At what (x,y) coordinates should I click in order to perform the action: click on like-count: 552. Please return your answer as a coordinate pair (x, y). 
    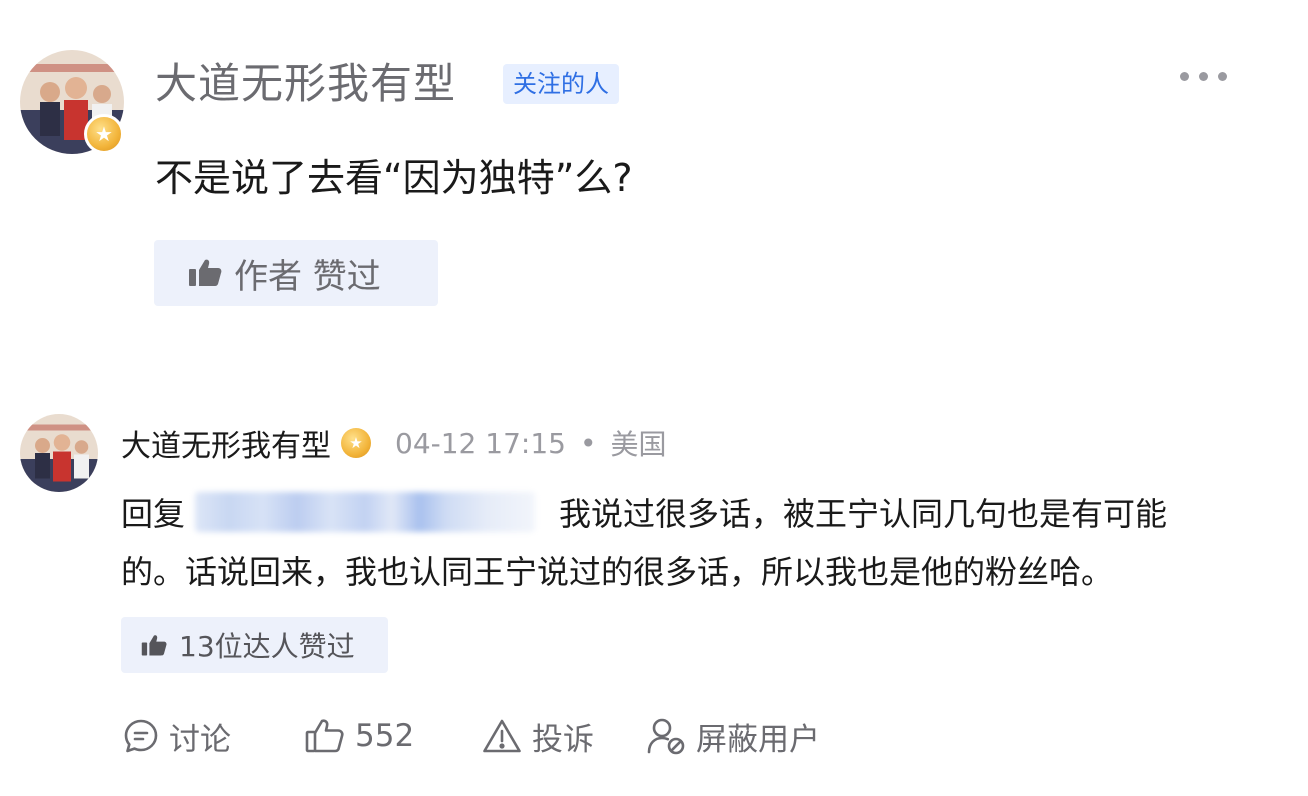
    Looking at the image, I should click on (385, 736).